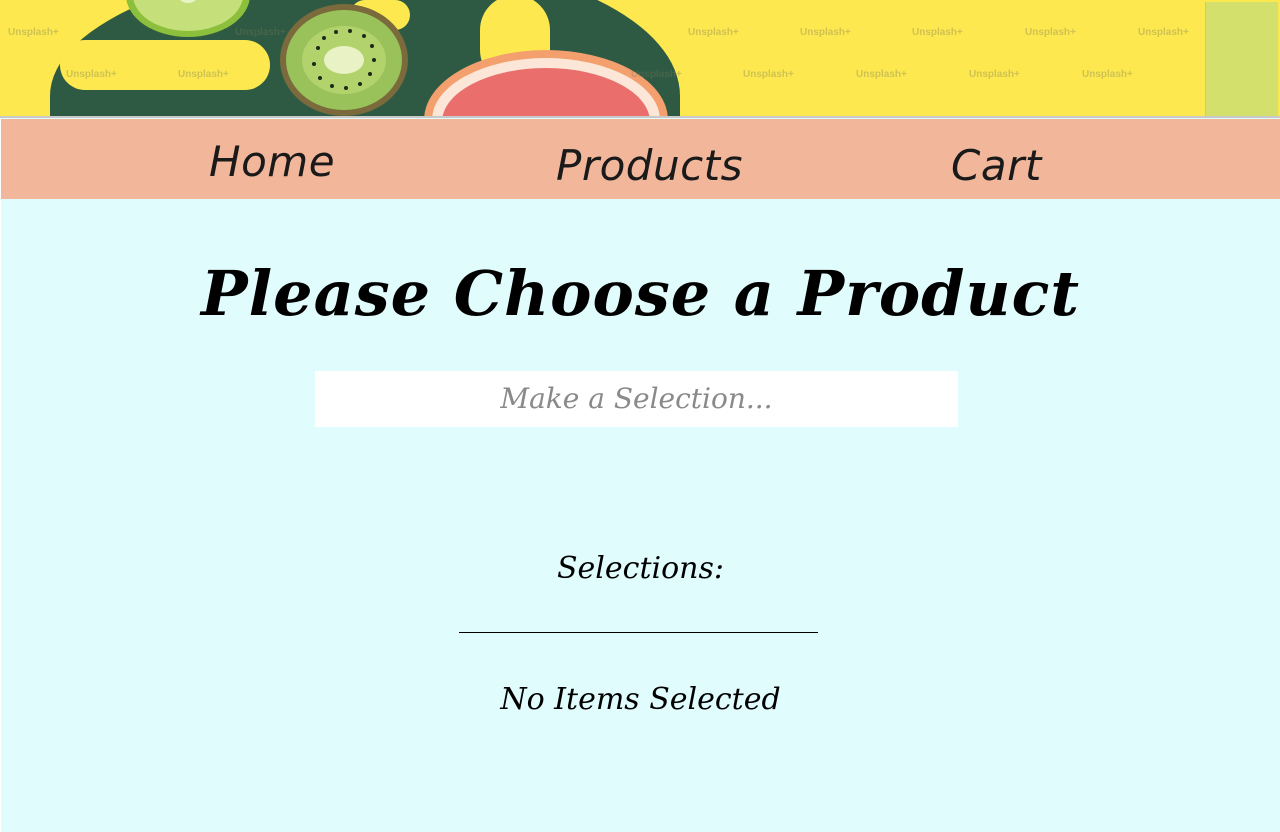  I want to click on page-title: Please Choose a Product, so click(640, 293).